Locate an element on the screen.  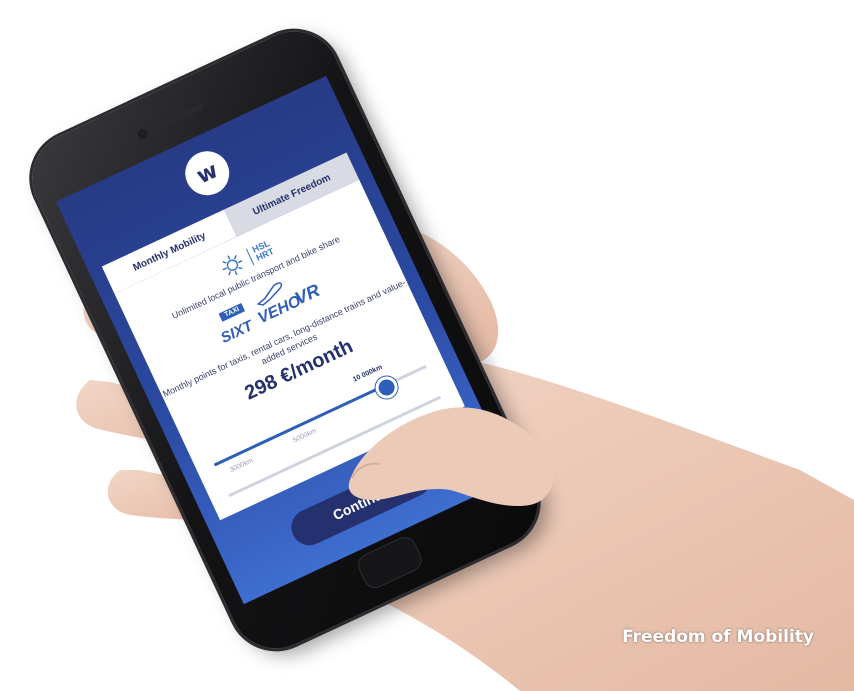
earpiece-speaker is located at coordinates (180, 116).